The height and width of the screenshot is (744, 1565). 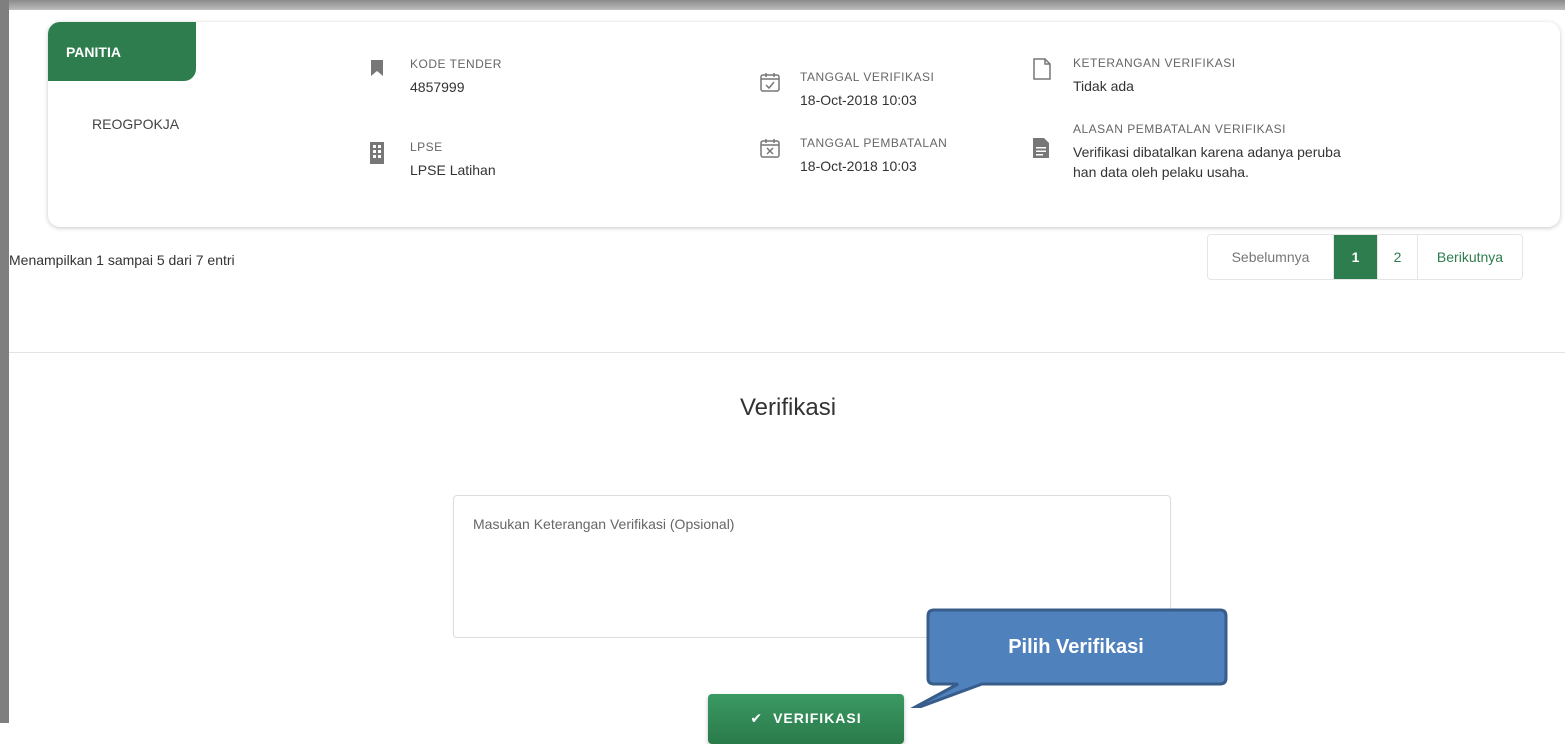 What do you see at coordinates (4, 361) in the screenshot?
I see `window-frame-left` at bounding box center [4, 361].